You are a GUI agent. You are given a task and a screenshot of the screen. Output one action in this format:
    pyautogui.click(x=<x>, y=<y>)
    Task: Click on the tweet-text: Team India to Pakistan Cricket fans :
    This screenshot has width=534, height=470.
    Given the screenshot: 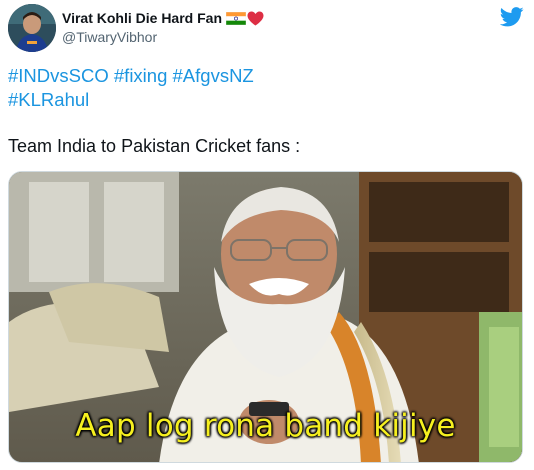 What is the action you would take?
    pyautogui.click(x=154, y=146)
    